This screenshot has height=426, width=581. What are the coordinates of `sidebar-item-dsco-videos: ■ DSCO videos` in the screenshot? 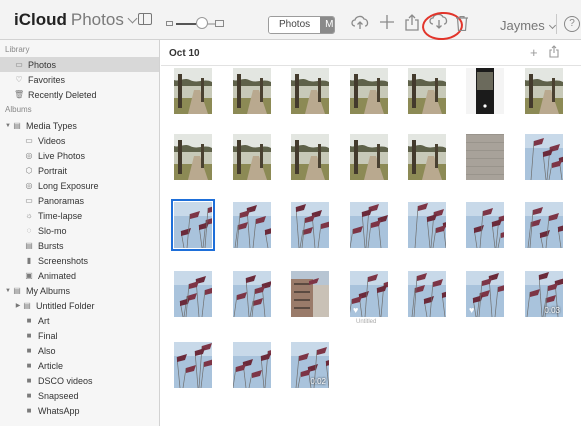 It's located at (79, 380).